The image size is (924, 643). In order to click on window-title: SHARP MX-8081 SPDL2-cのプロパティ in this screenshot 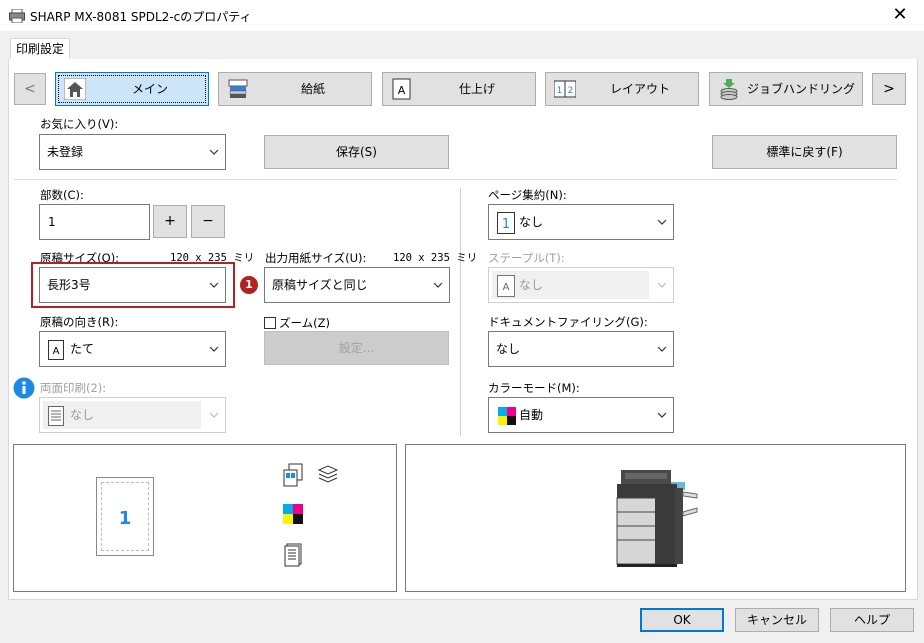, I will do `click(141, 17)`.